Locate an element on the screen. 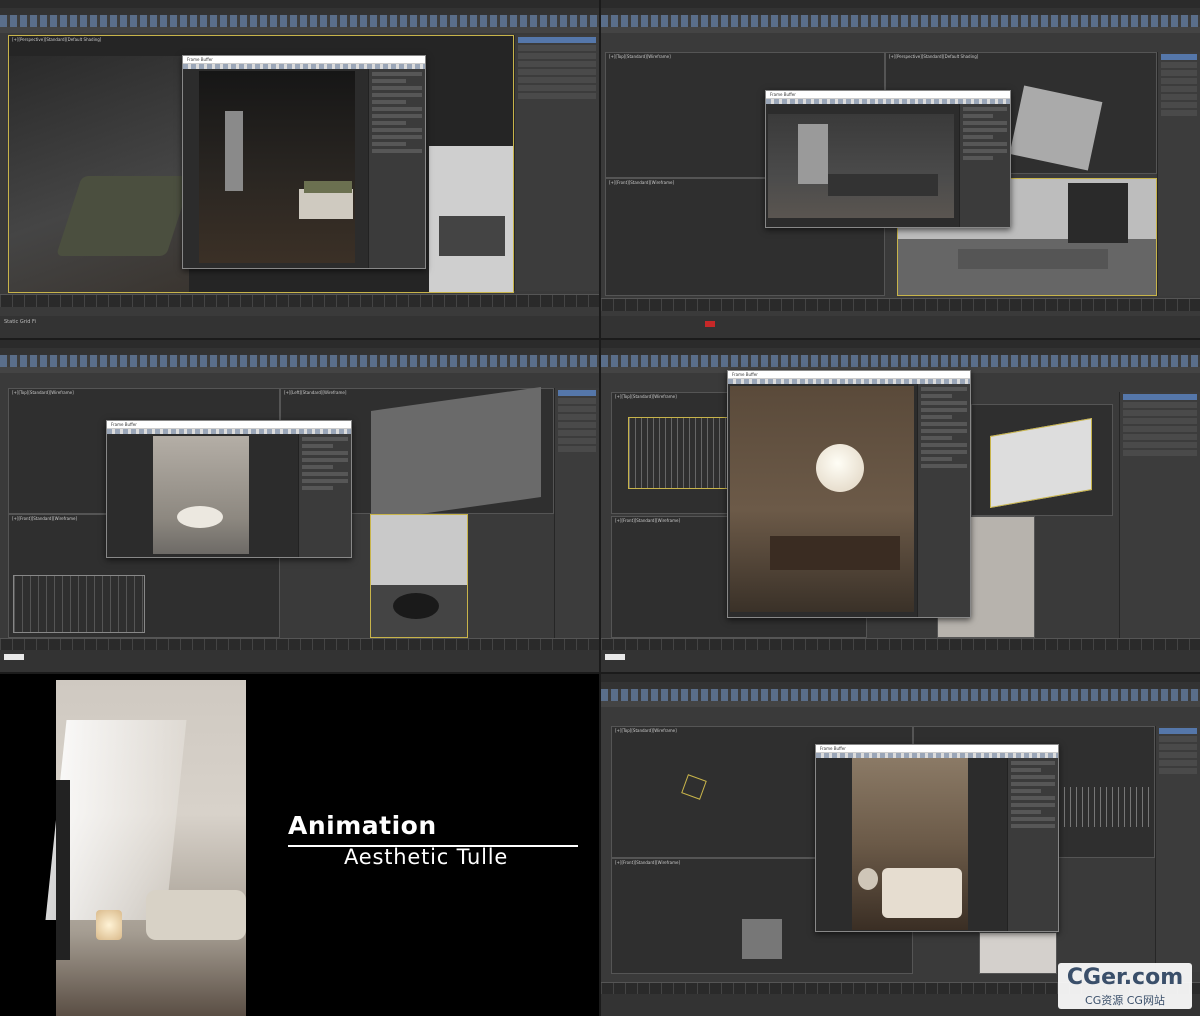 This screenshot has height=1016, width=1200. room-model is located at coordinates (1041, 463).